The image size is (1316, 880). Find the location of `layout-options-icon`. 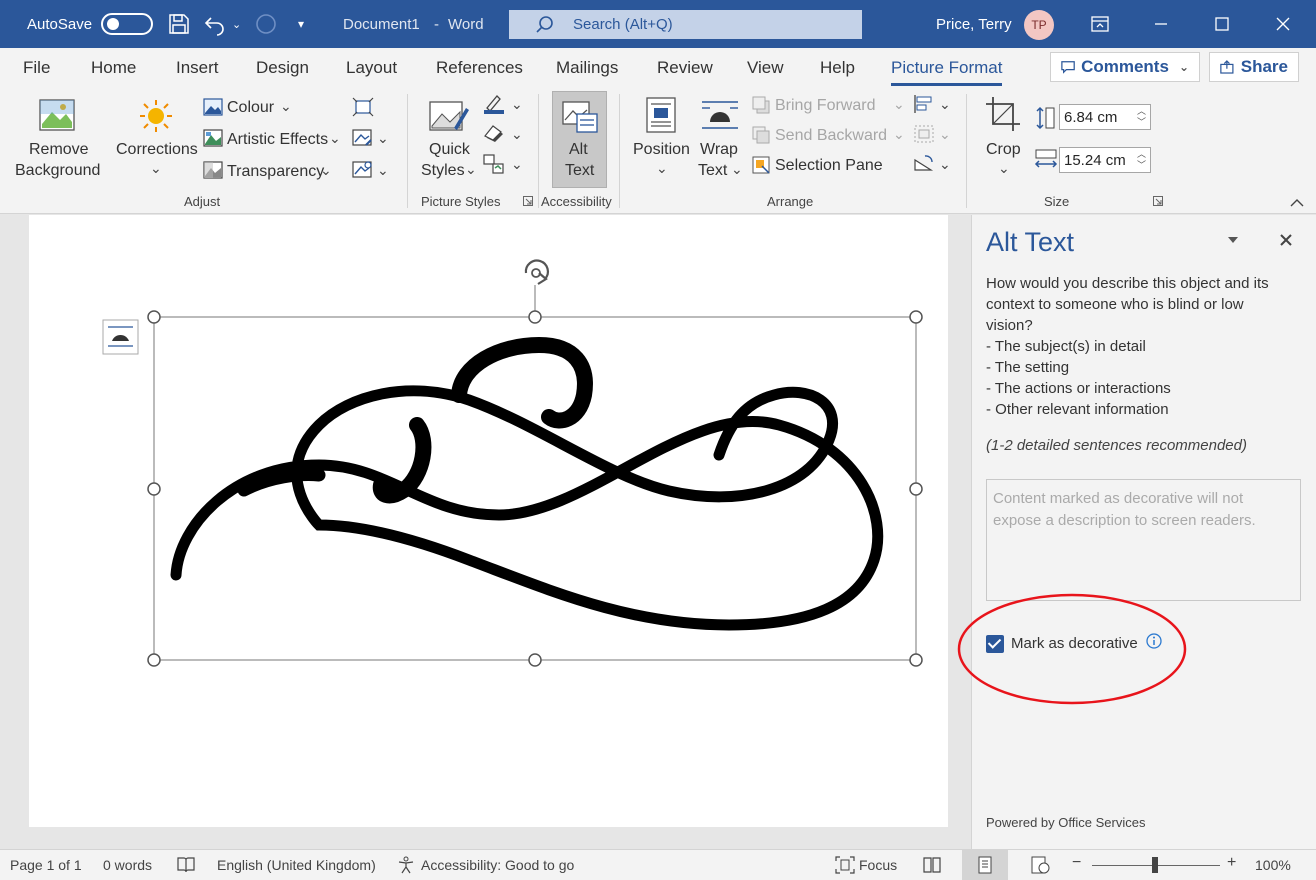

layout-options-icon is located at coordinates (120, 337).